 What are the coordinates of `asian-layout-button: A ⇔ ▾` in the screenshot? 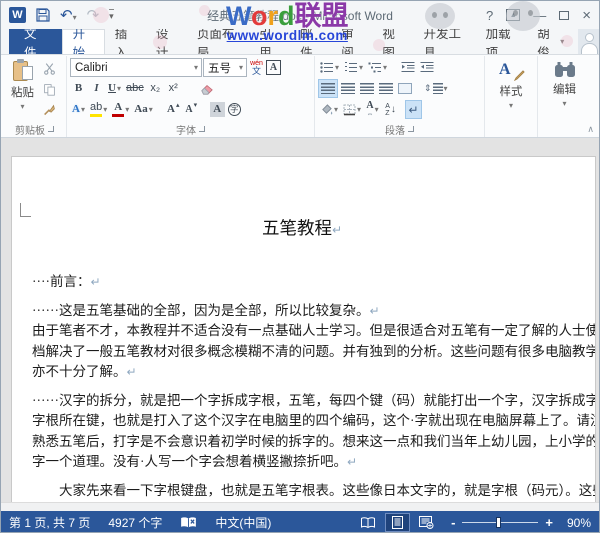 It's located at (372, 109).